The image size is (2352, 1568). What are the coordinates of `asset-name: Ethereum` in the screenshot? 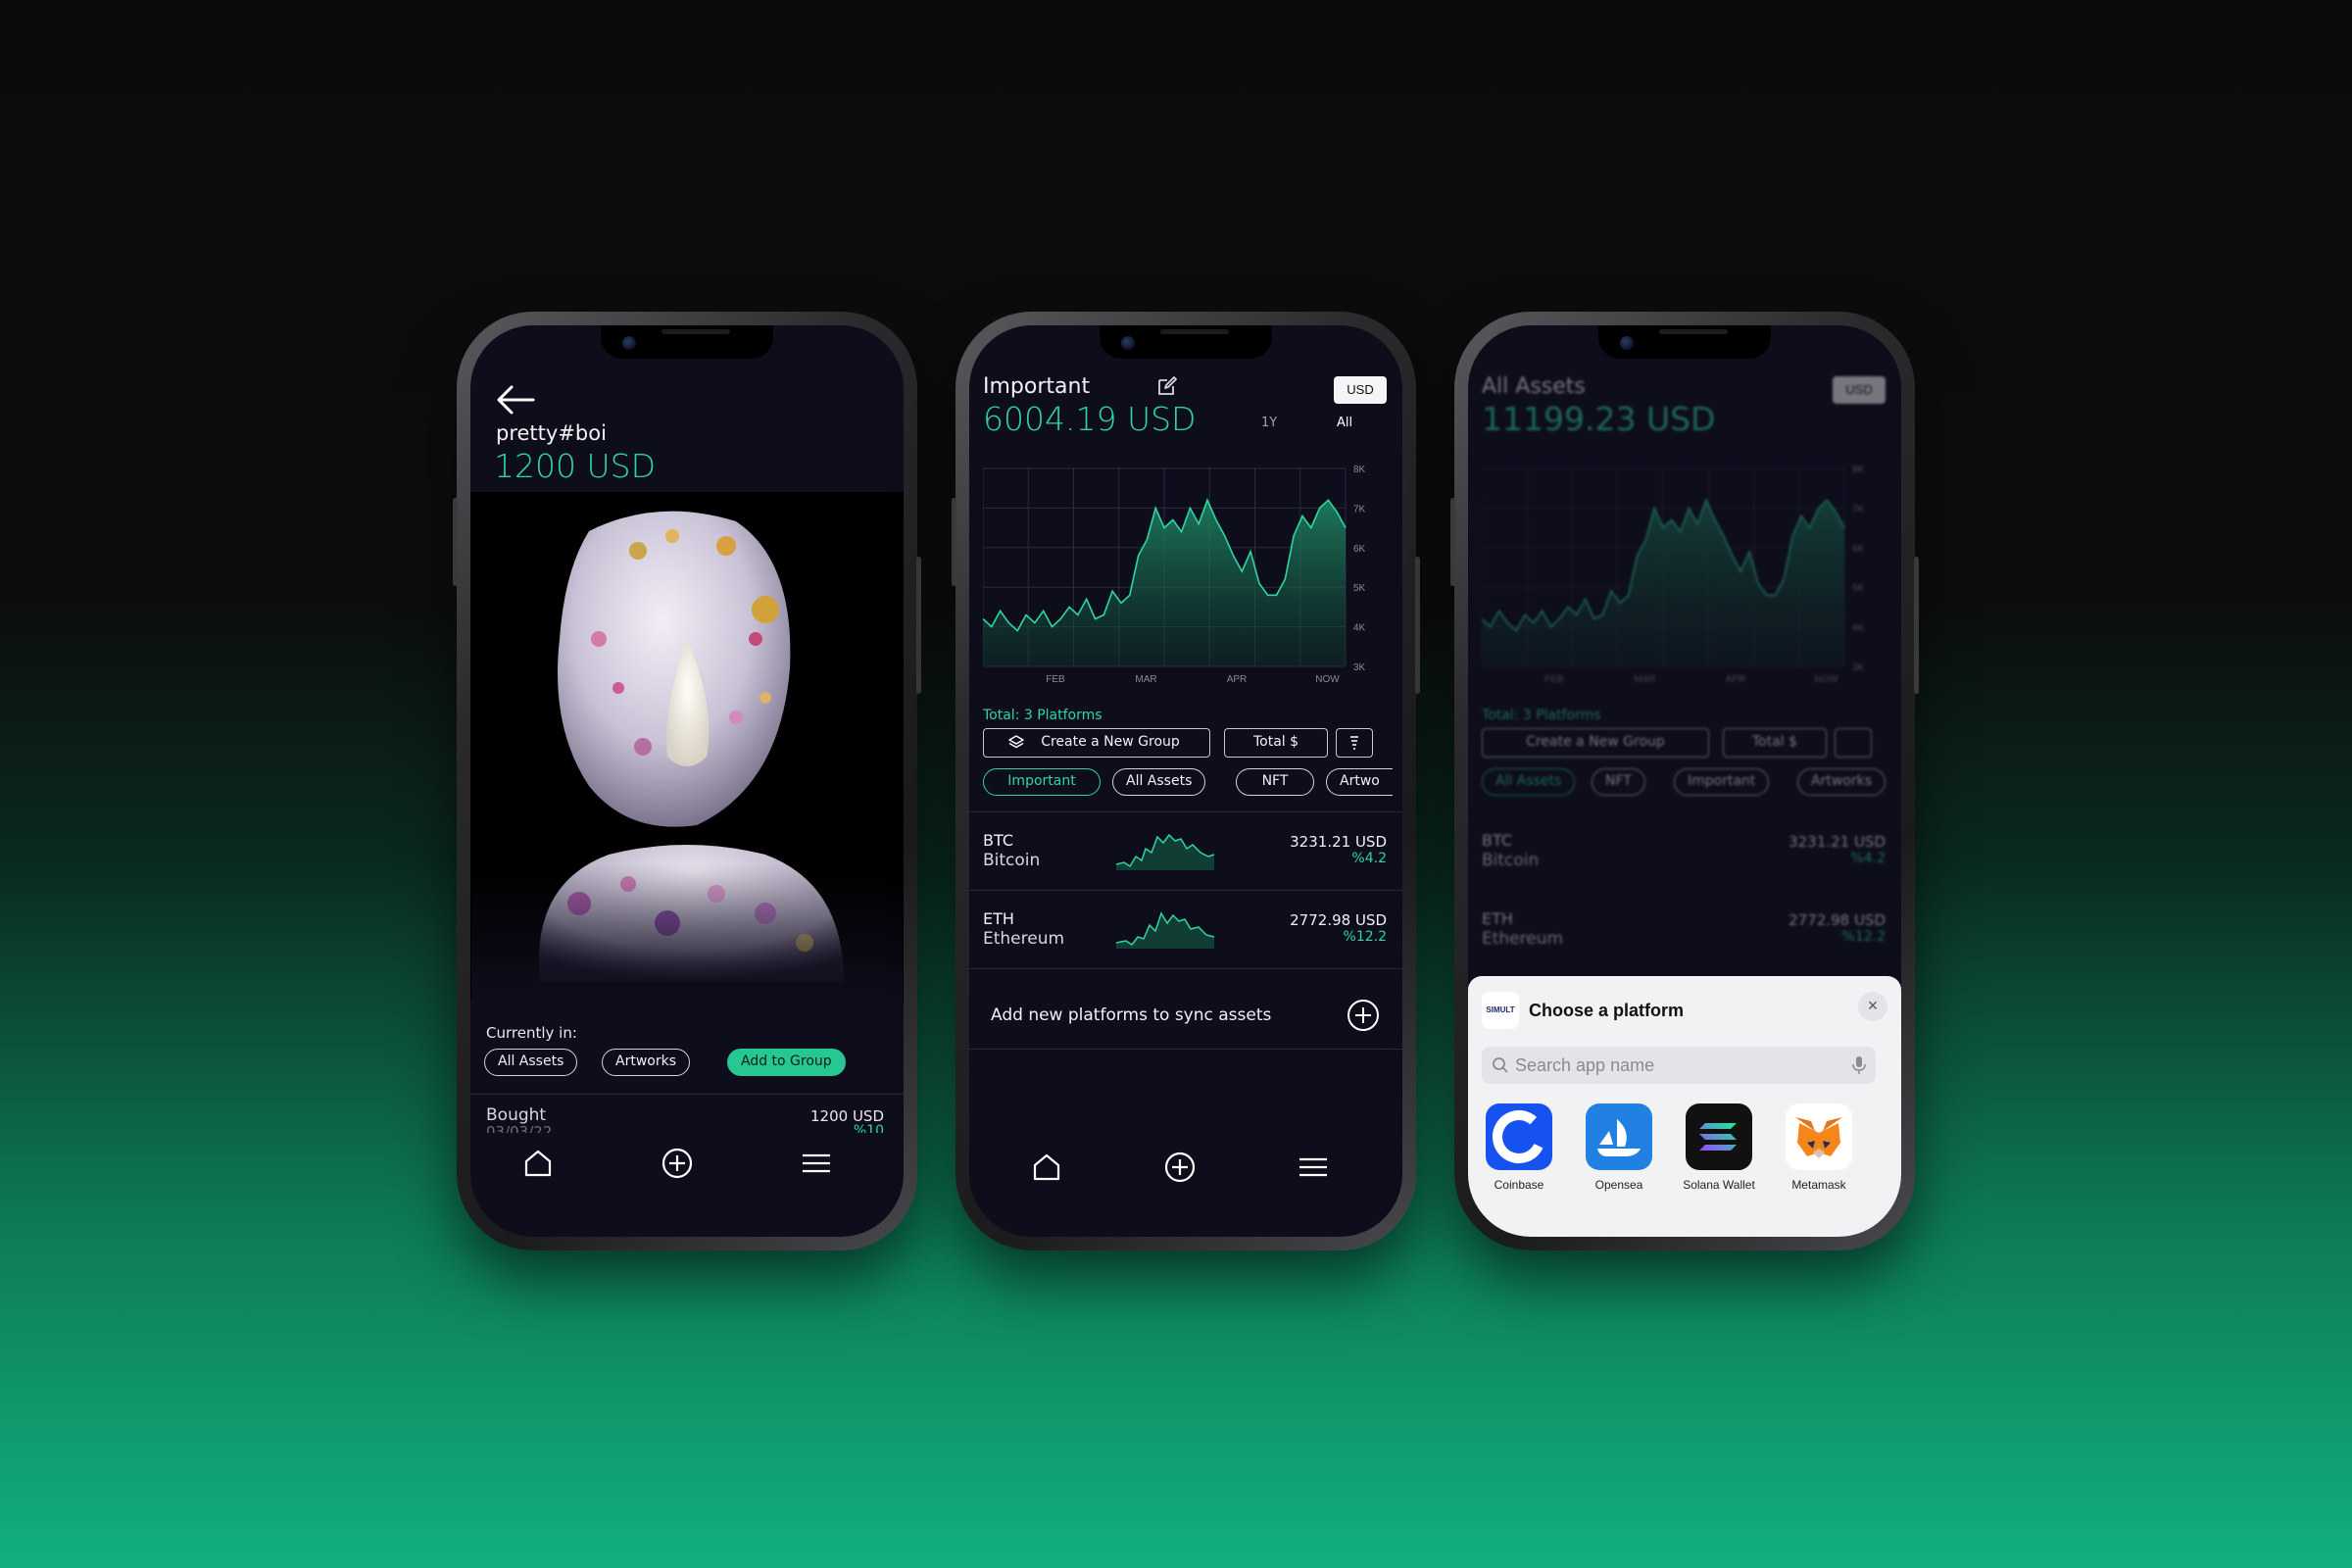 It's located at (1523, 939).